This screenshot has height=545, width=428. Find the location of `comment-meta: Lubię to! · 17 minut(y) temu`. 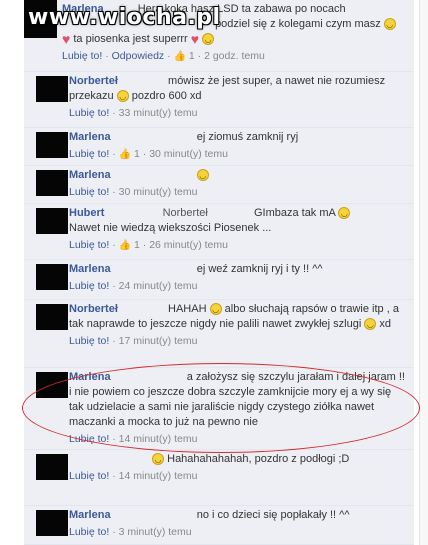

comment-meta: Lubię to! · 17 minut(y) temu is located at coordinates (133, 341).